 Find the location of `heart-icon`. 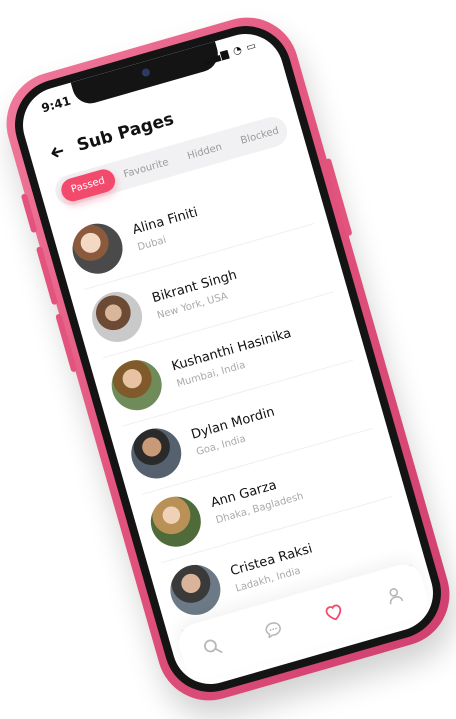

heart-icon is located at coordinates (333, 612).